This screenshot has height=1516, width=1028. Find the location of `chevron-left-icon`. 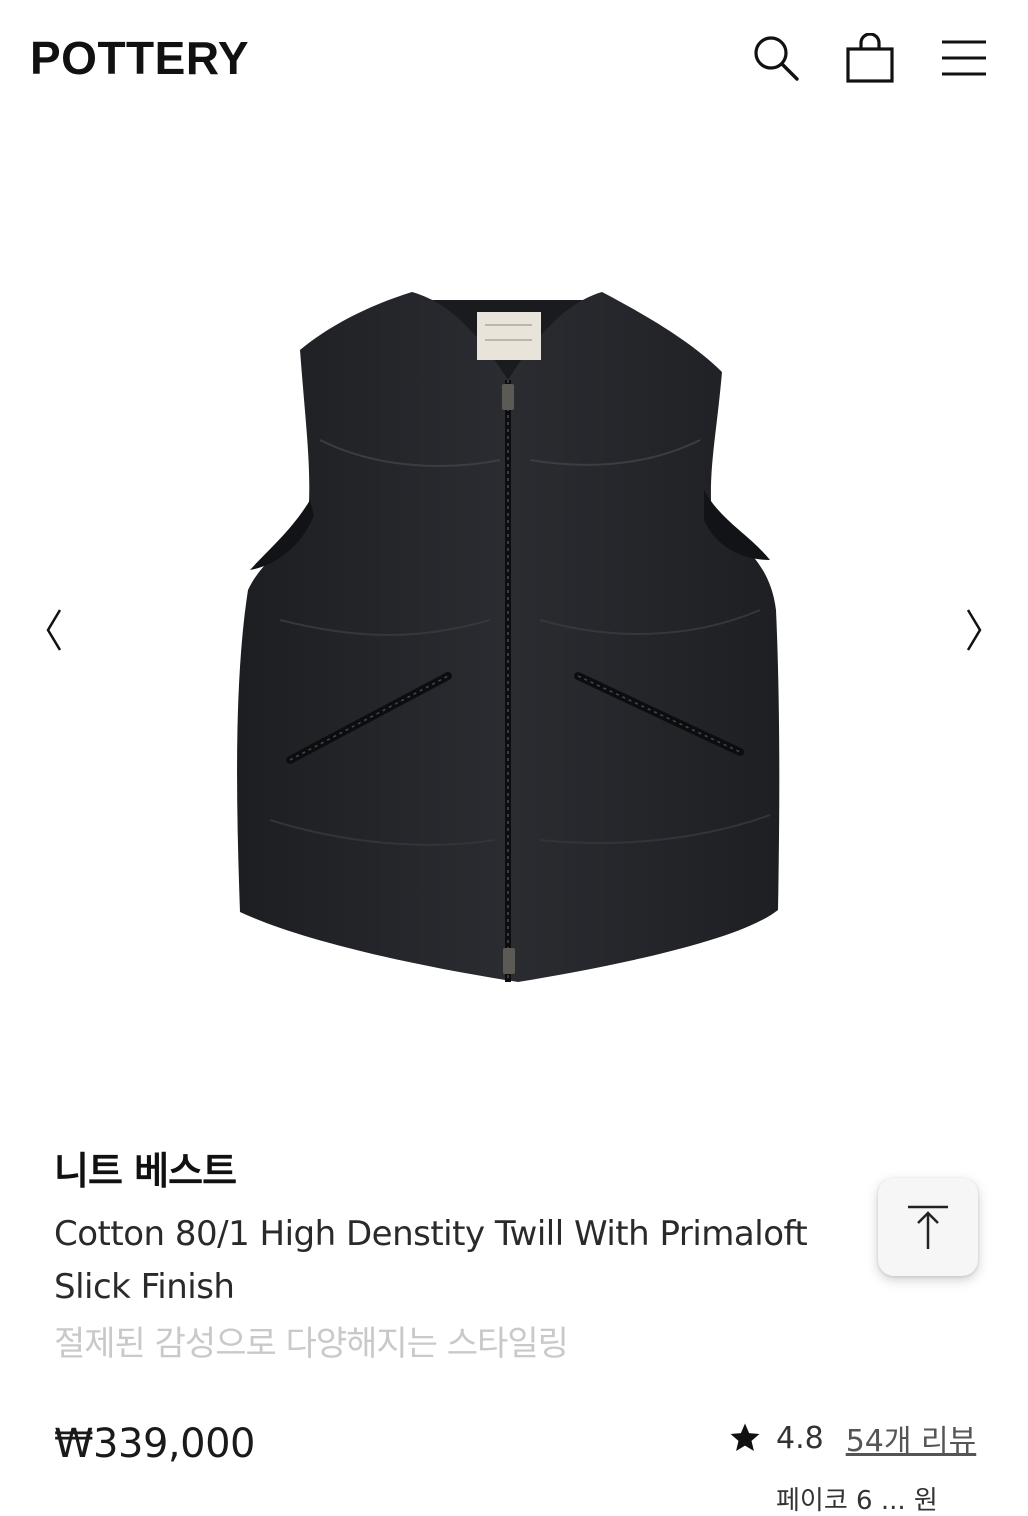

chevron-left-icon is located at coordinates (54, 630).